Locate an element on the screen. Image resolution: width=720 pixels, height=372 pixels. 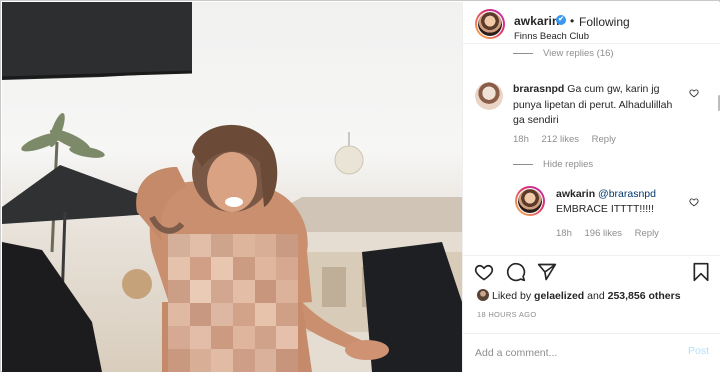
share-icon is located at coordinates (547, 272).